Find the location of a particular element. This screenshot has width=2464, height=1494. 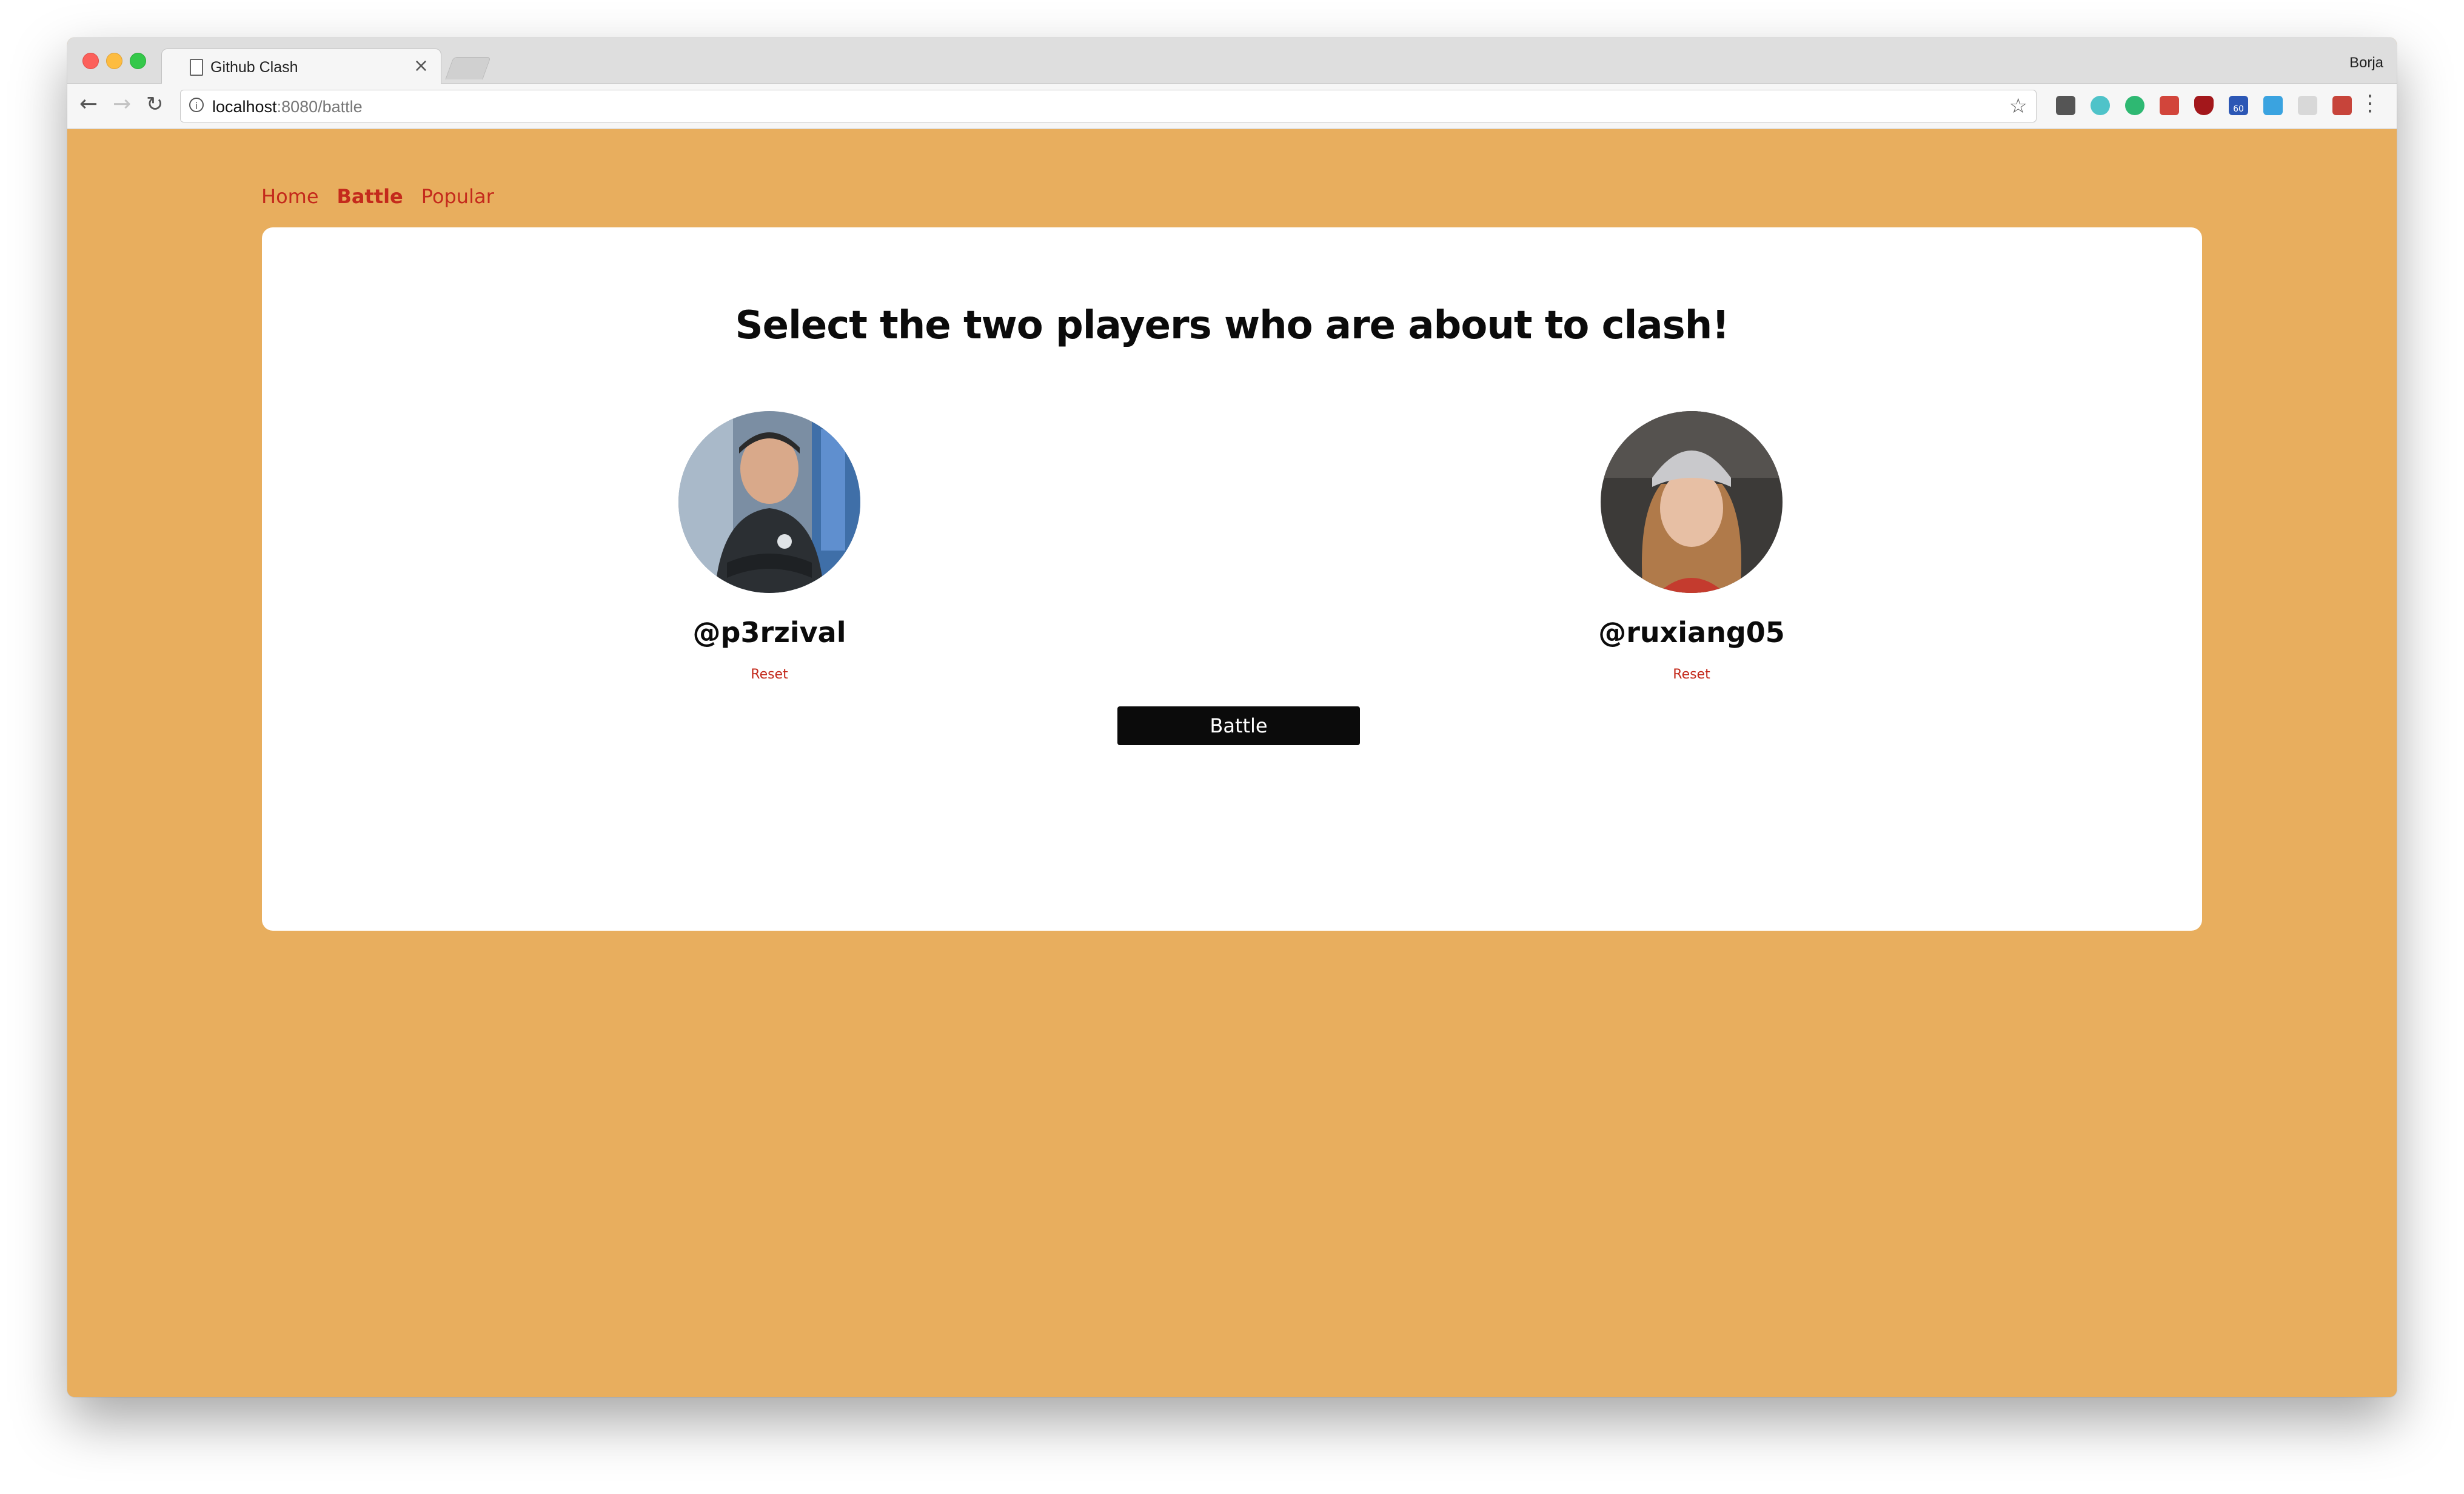

info-icon: i is located at coordinates (197, 105).